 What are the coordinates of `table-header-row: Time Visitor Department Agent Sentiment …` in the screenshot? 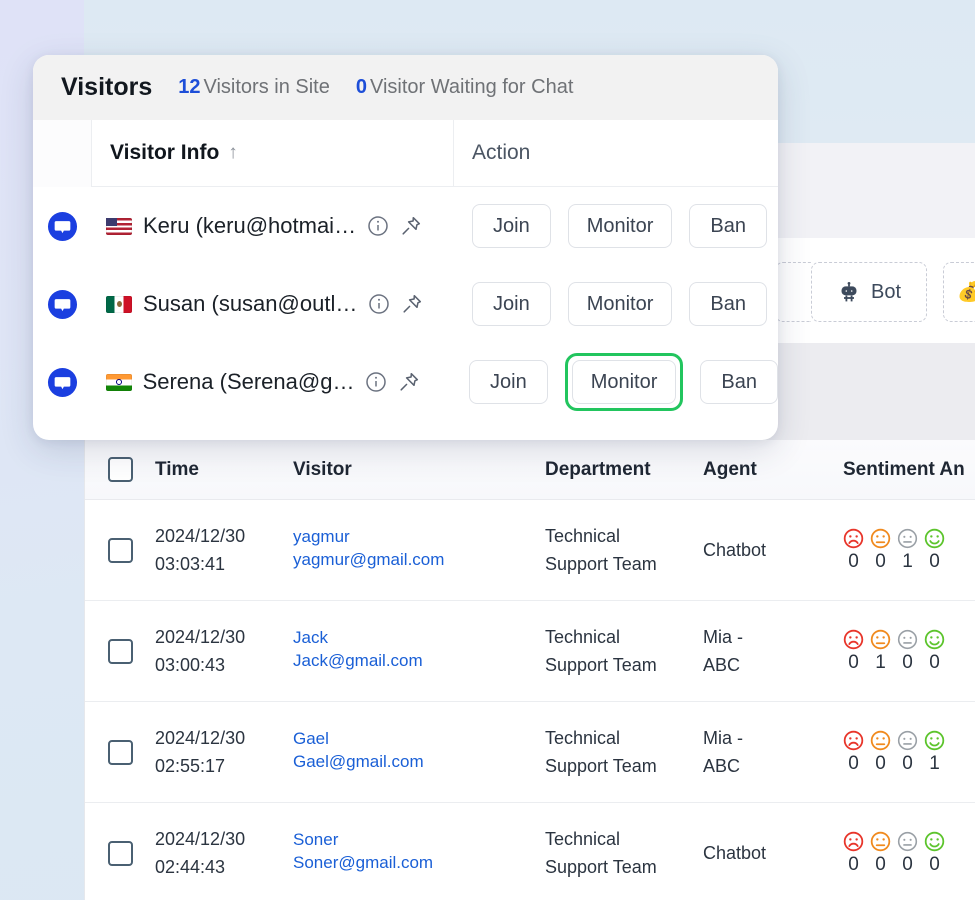 It's located at (530, 470).